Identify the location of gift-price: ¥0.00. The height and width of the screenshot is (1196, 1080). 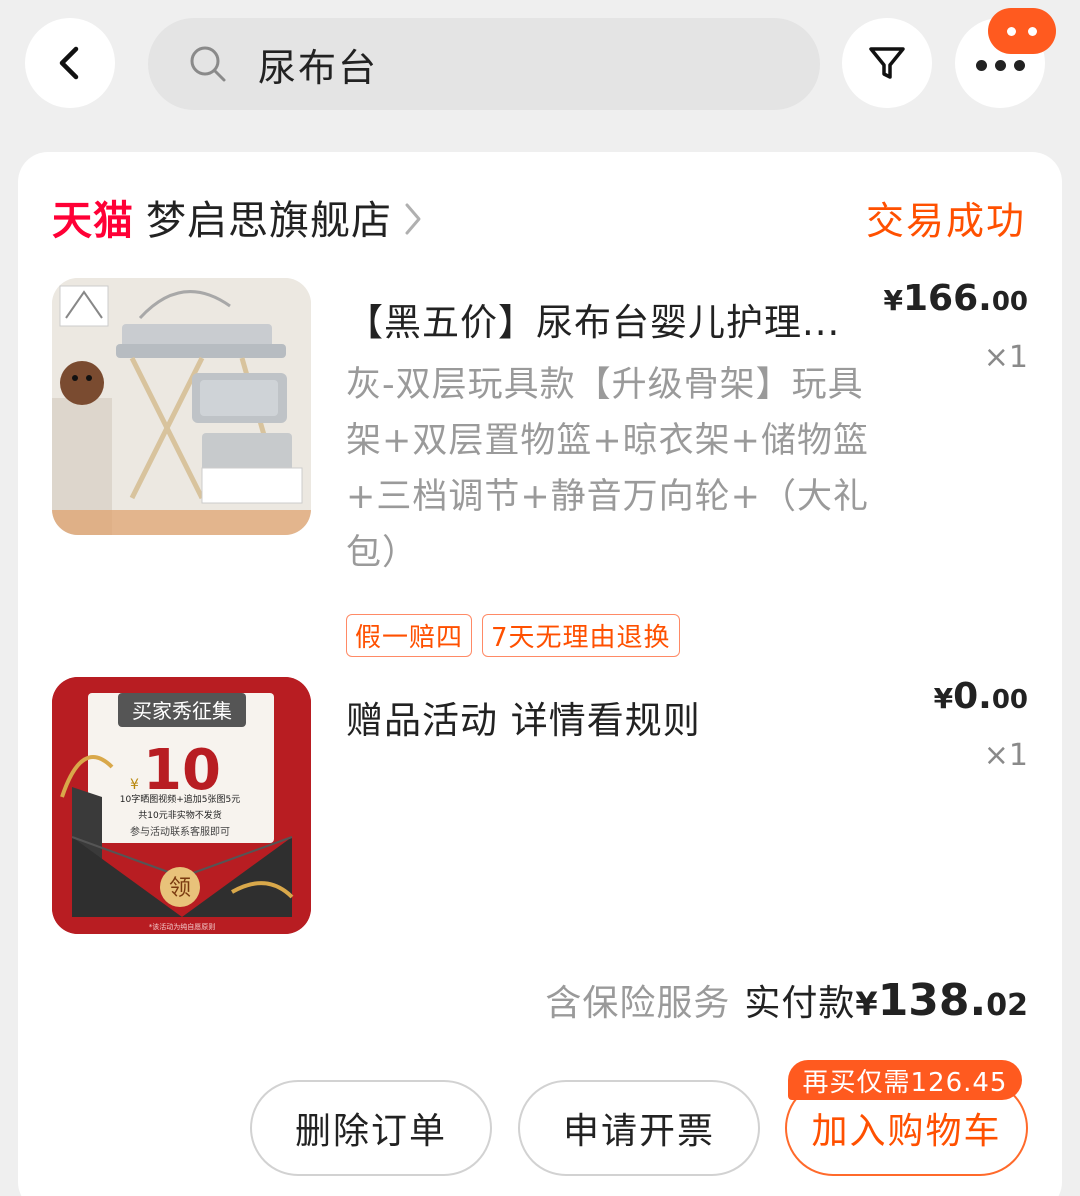
(980, 696).